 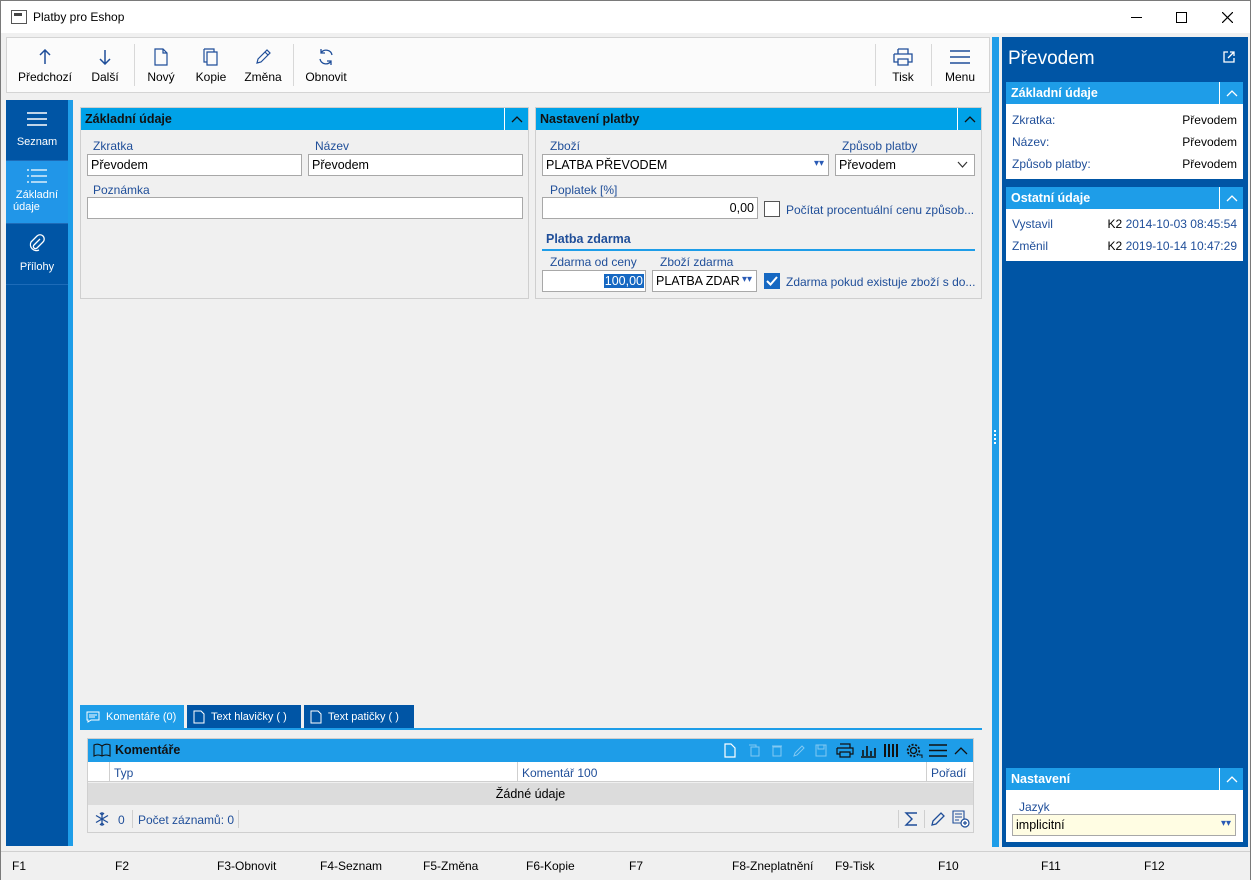 I want to click on list-icon, so click(x=37, y=172).